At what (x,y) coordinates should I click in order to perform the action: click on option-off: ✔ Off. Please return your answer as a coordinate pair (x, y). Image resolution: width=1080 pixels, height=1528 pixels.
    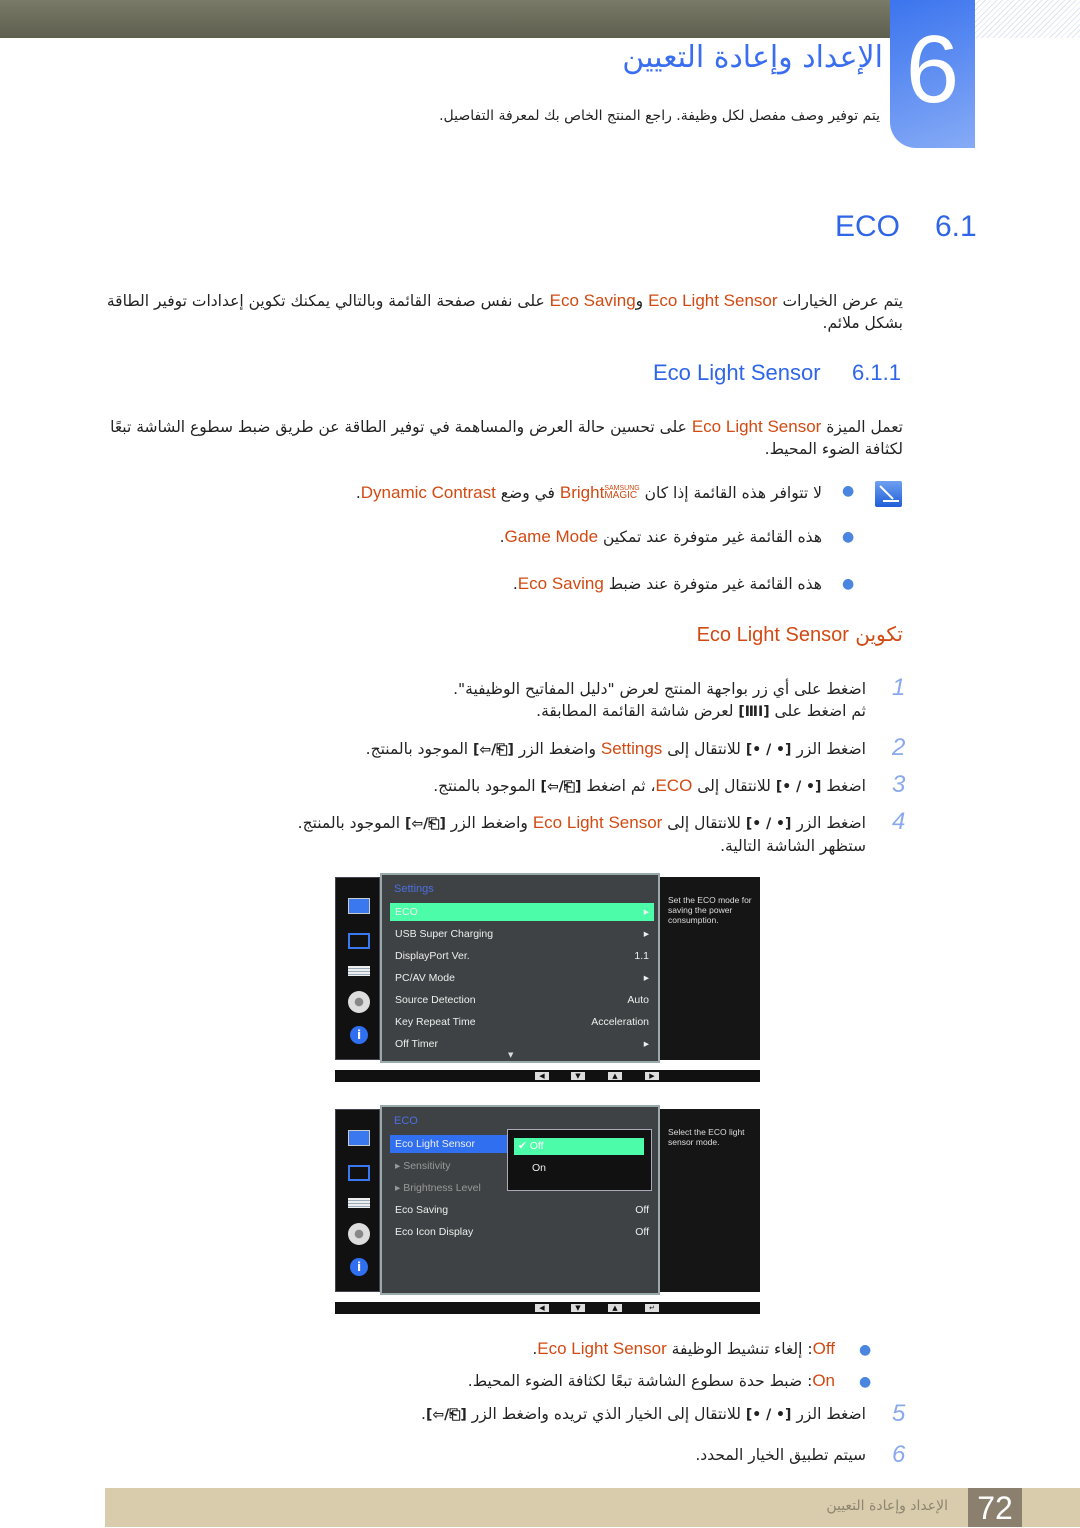
    Looking at the image, I should click on (579, 1146).